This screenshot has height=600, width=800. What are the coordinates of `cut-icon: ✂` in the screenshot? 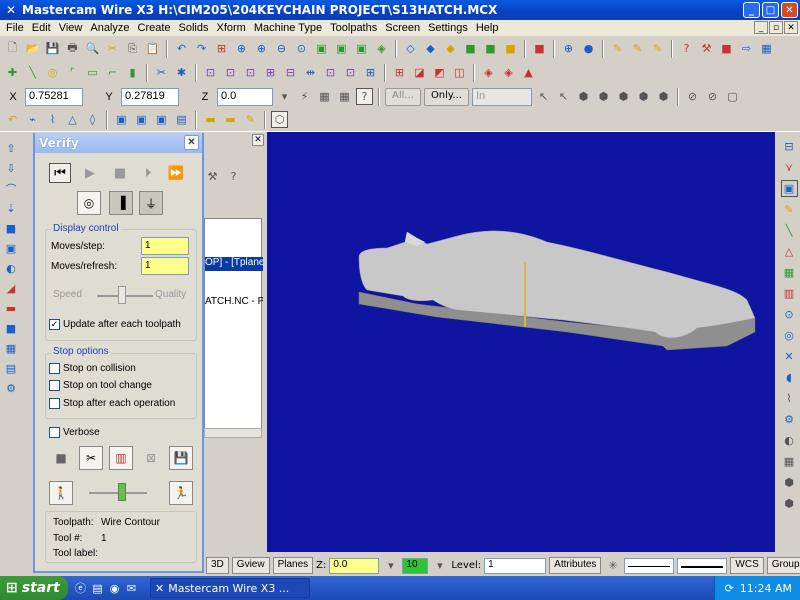 It's located at (112, 48).